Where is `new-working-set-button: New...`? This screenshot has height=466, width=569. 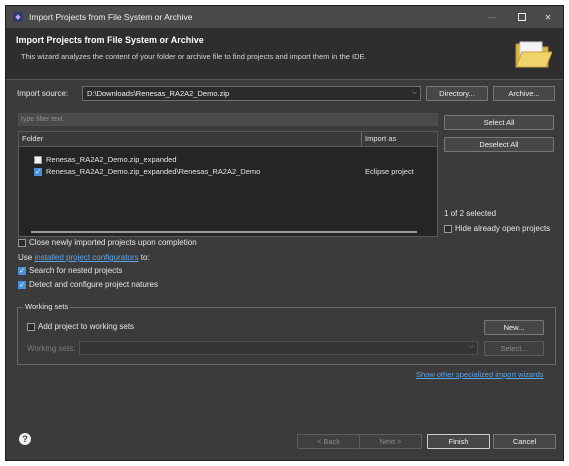
new-working-set-button: New... is located at coordinates (514, 327).